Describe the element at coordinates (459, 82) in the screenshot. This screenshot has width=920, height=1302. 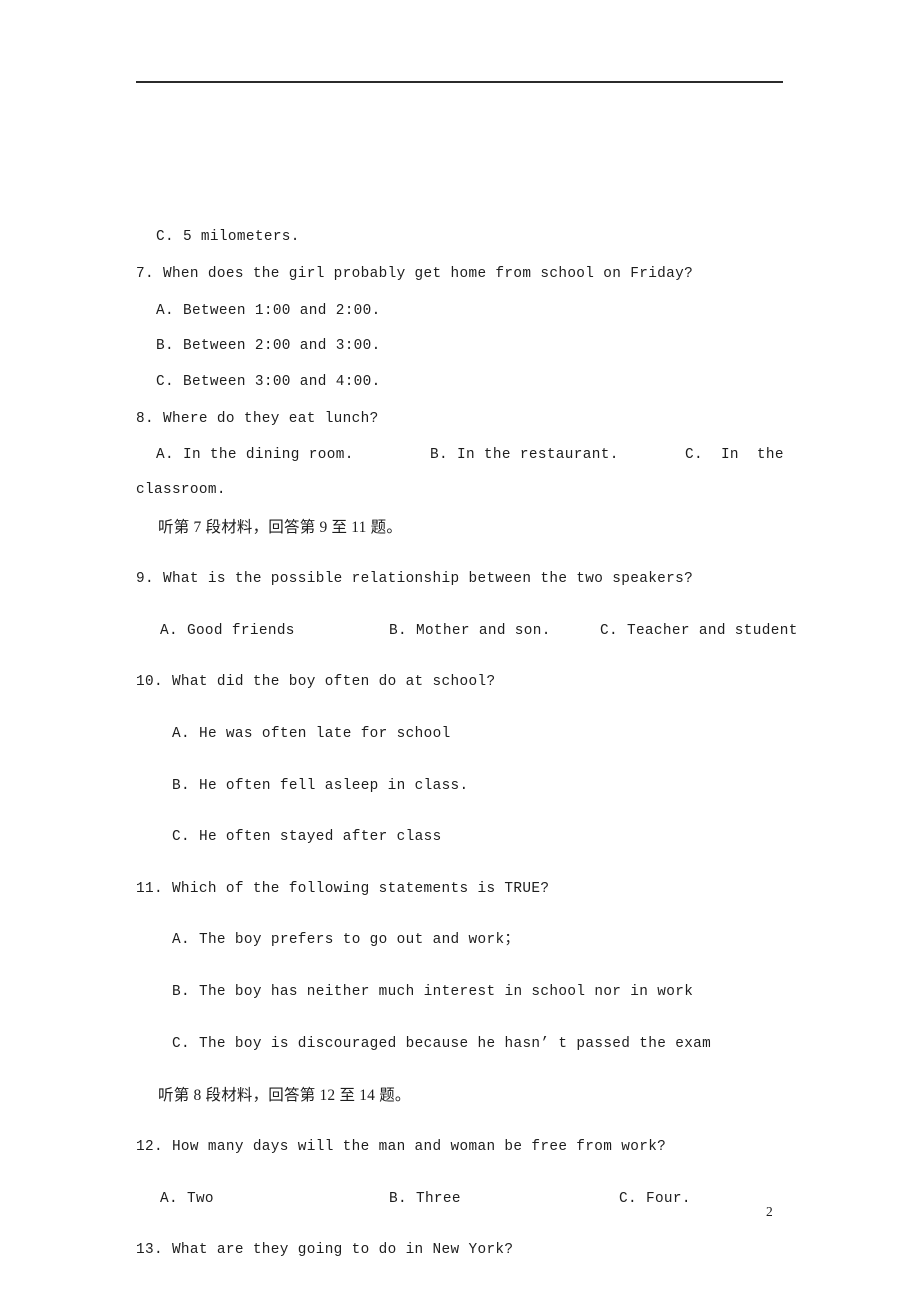
I see `header-horizontal-rule` at that location.